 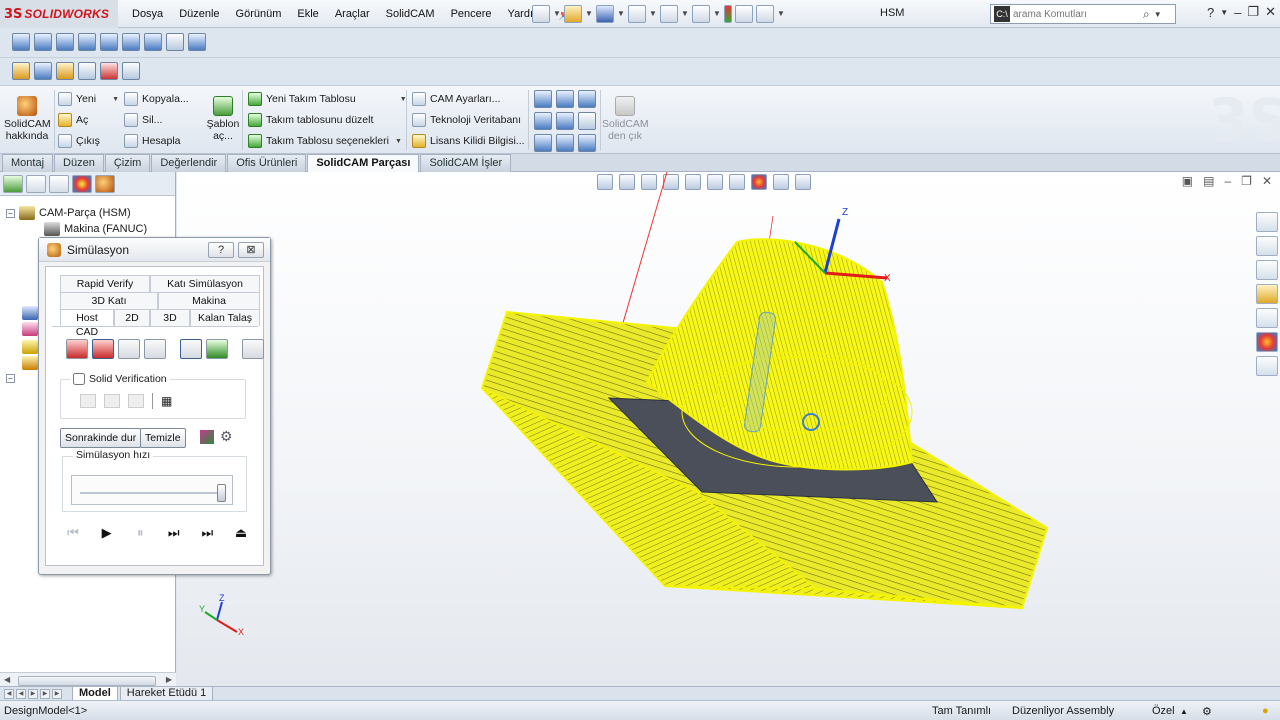 I want to click on select-arrow-icon, so click(x=701, y=14).